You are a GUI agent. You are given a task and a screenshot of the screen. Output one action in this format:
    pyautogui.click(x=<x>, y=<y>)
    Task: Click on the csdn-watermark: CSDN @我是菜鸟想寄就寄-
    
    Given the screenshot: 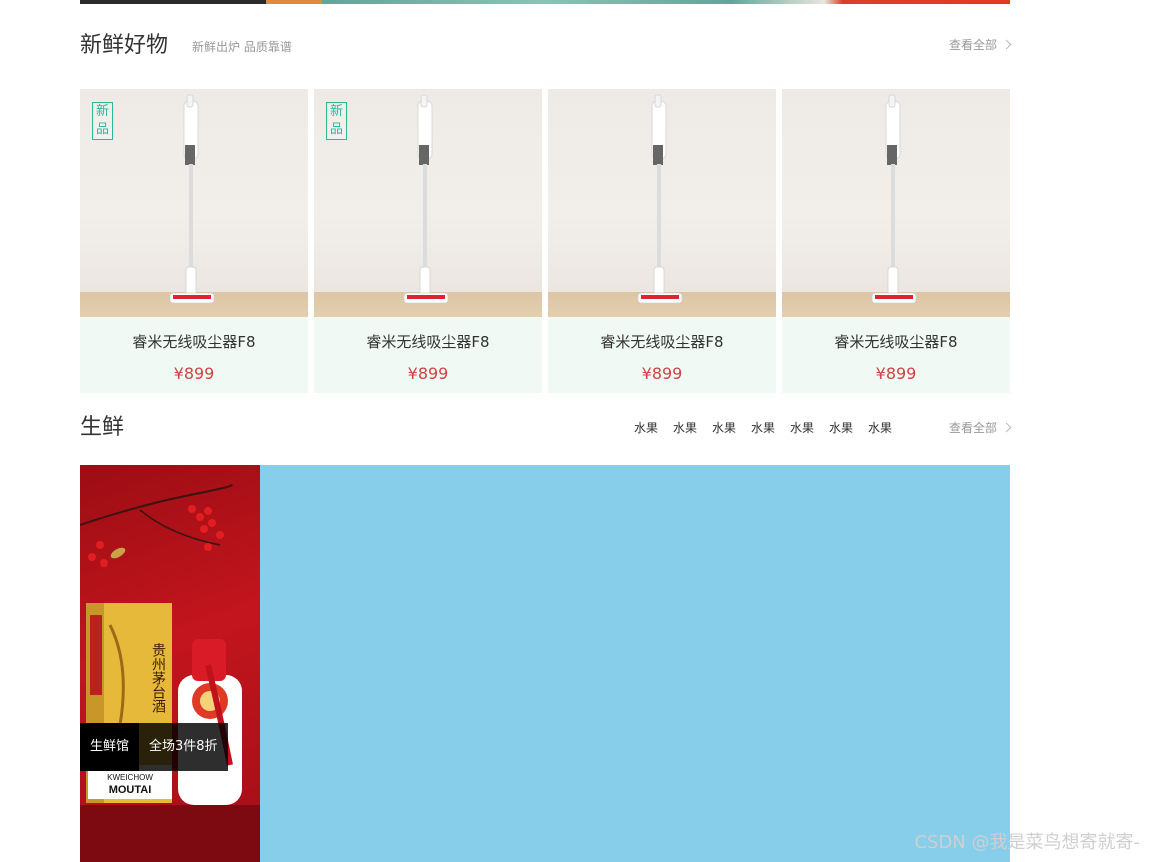 What is the action you would take?
    pyautogui.click(x=1027, y=842)
    